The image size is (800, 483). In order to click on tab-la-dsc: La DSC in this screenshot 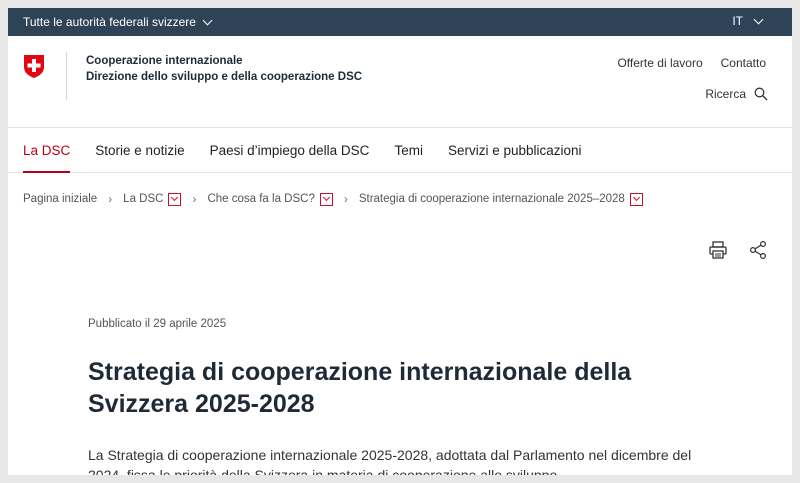, I will do `click(47, 150)`.